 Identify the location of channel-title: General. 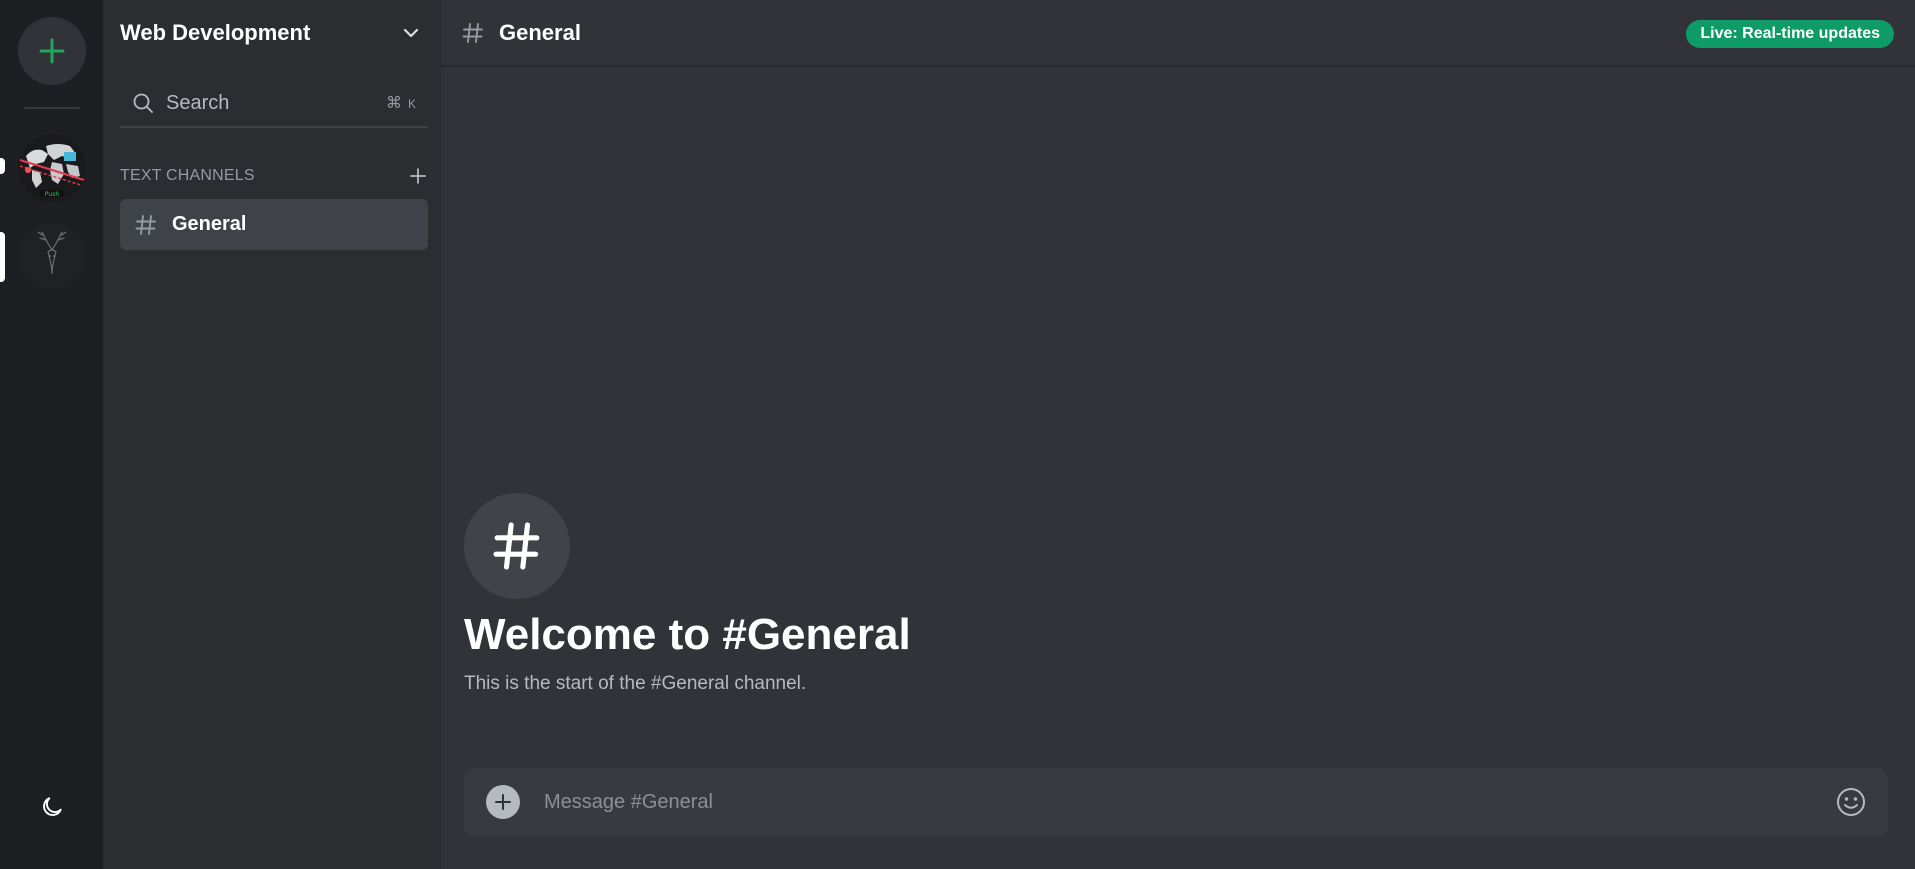
(540, 32).